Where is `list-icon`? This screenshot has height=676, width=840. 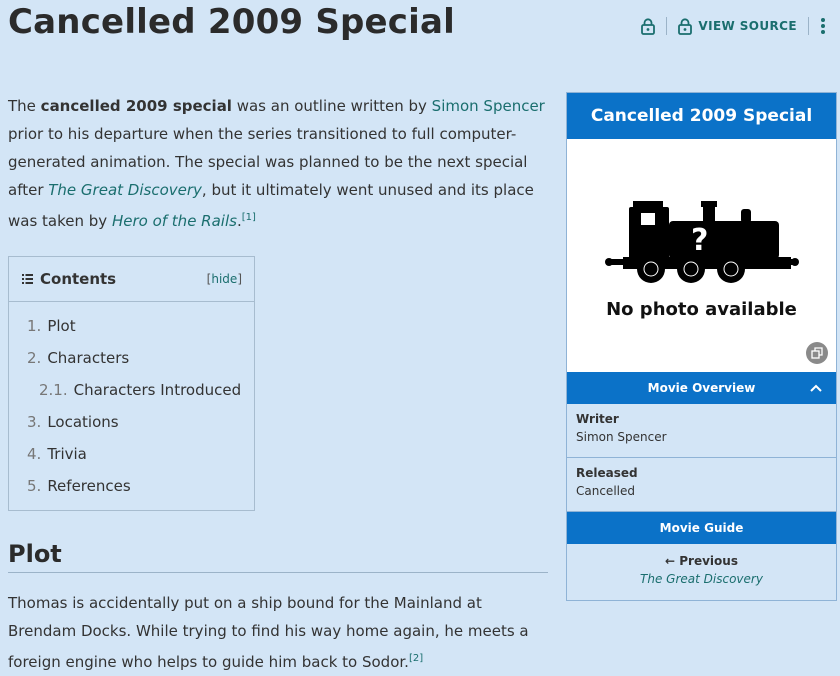
list-icon is located at coordinates (27, 279).